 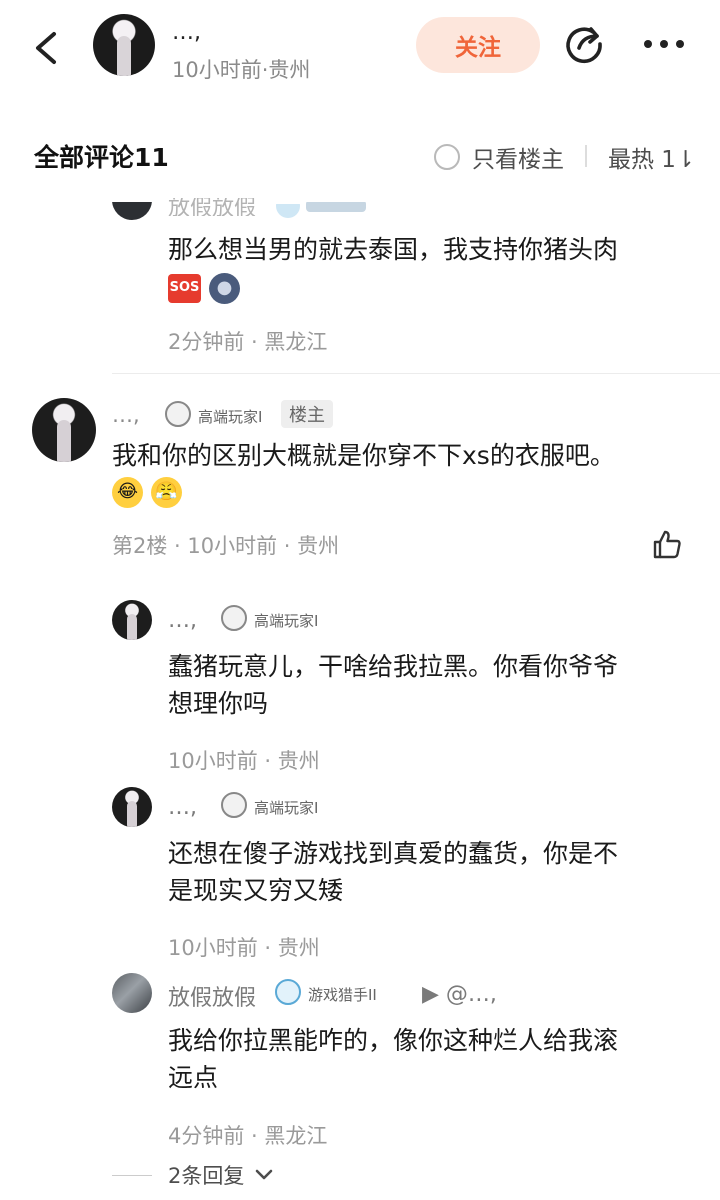 What do you see at coordinates (127, 492) in the screenshot?
I see `laughing-emoji-icon: 😂` at bounding box center [127, 492].